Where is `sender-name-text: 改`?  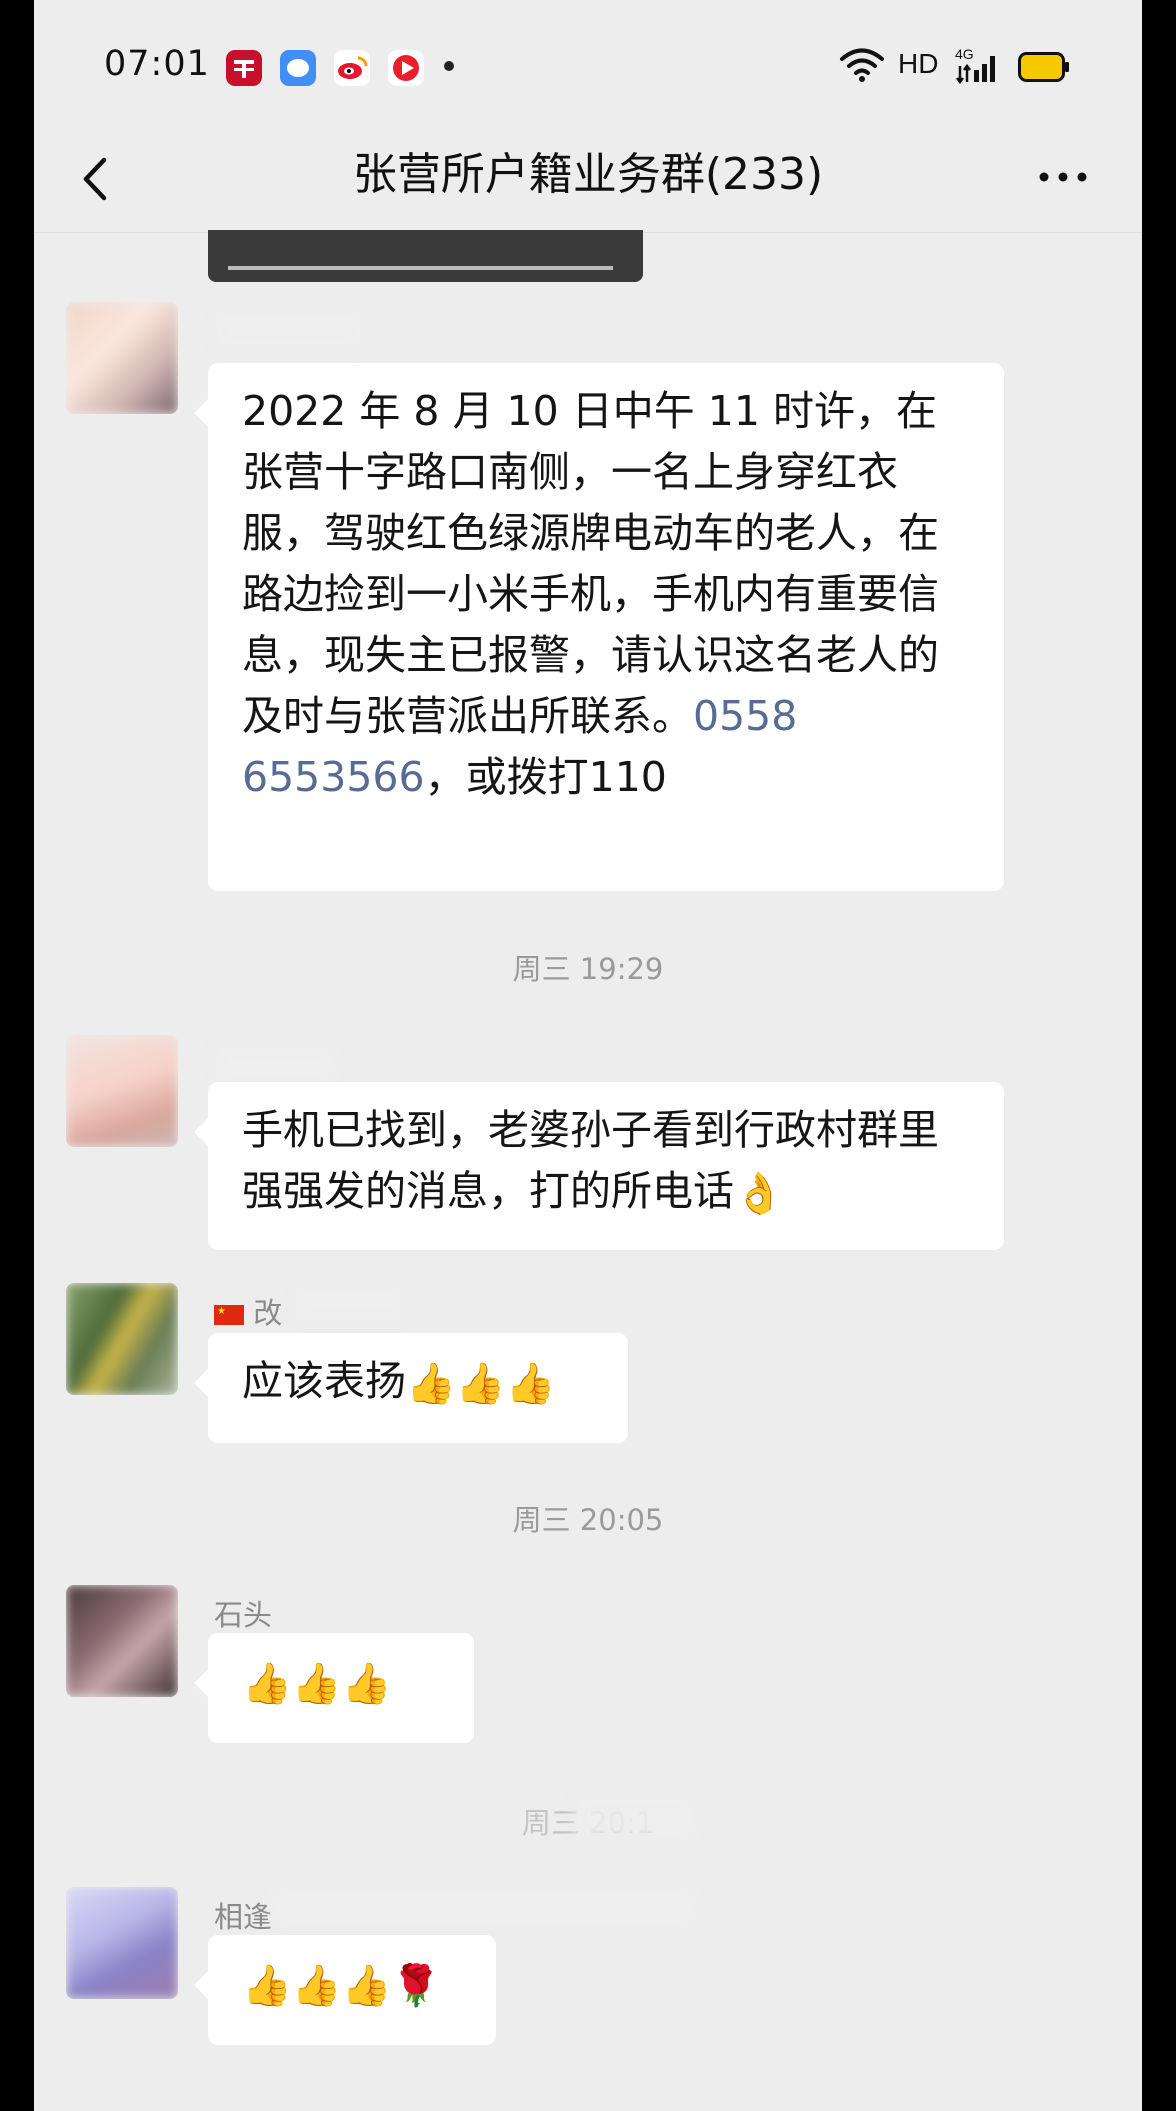
sender-name-text: 改 is located at coordinates (268, 1313).